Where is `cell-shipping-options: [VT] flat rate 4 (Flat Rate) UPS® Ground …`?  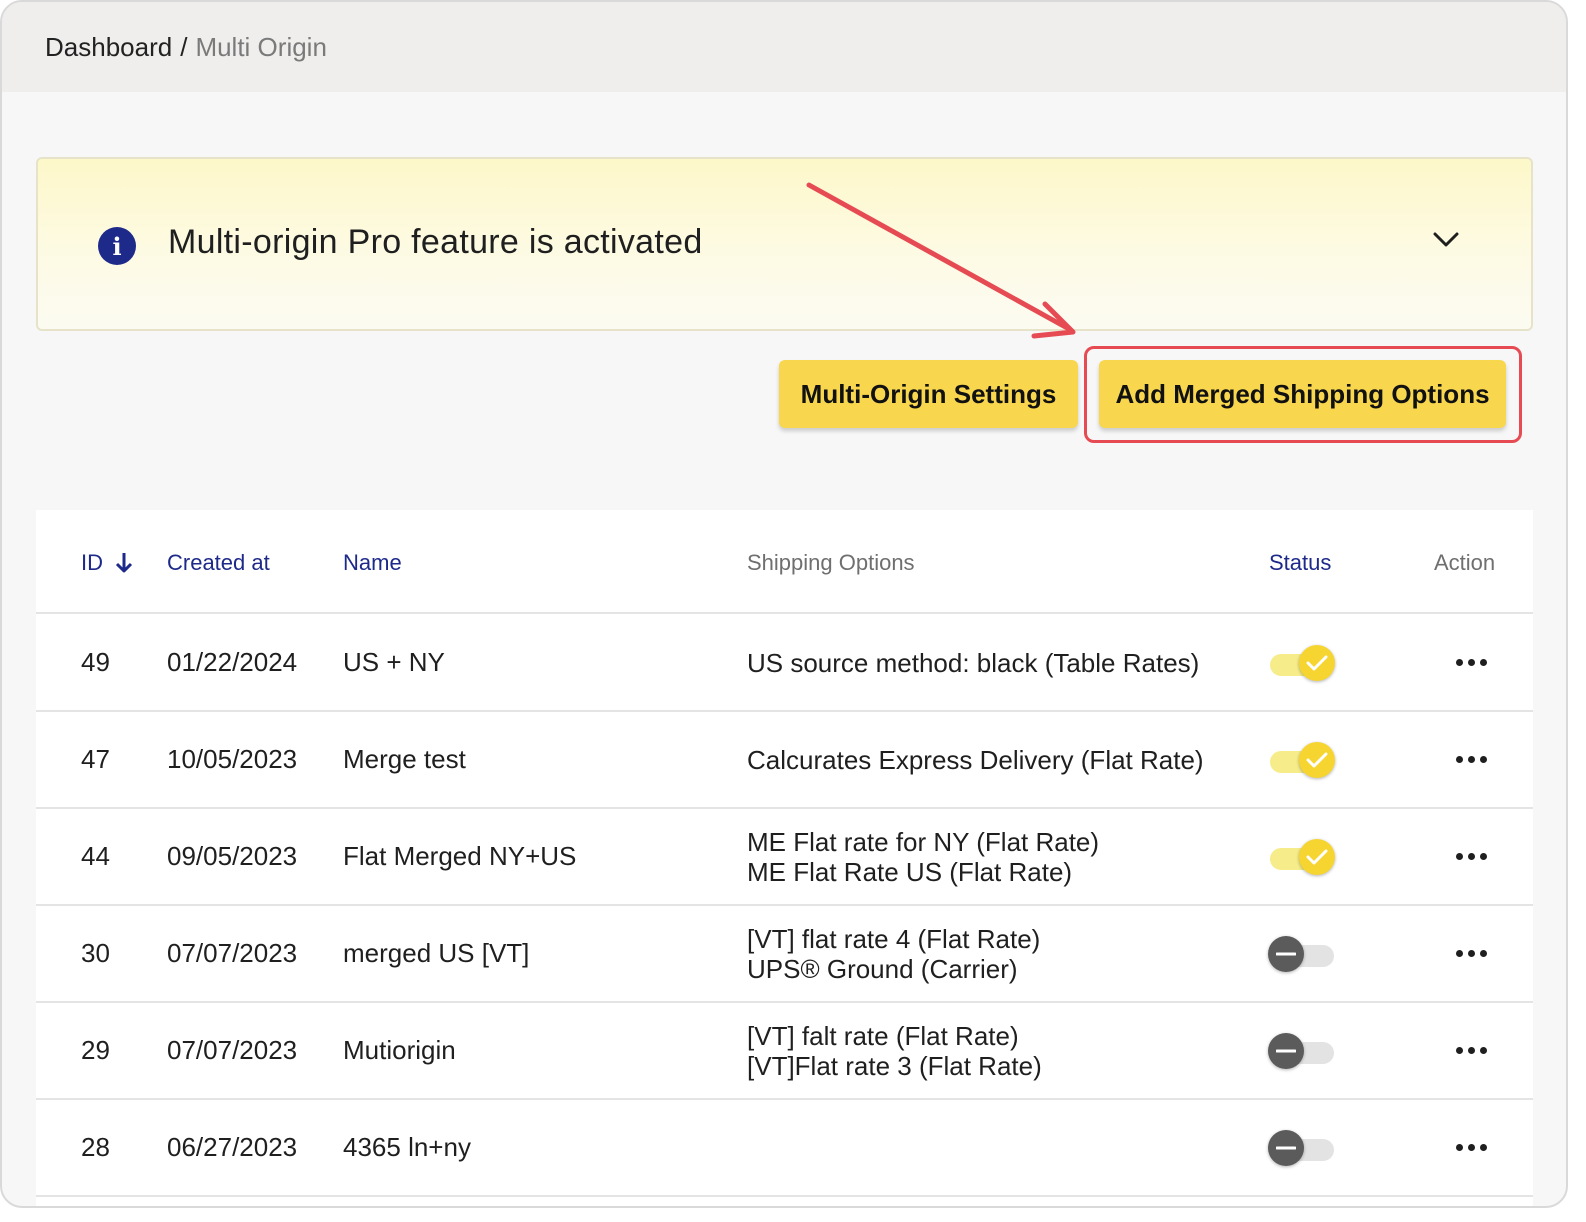 cell-shipping-options: [VT] flat rate 4 (Flat Rate) UPS® Ground … is located at coordinates (893, 953).